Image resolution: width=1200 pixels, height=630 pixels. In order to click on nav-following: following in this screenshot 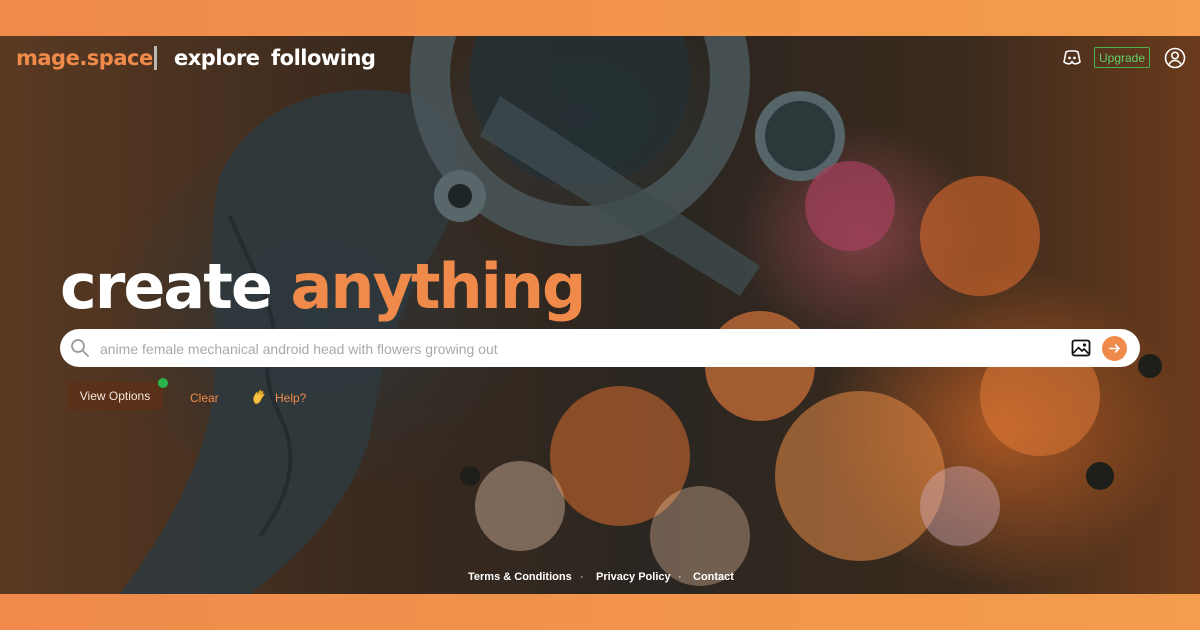, I will do `click(323, 58)`.